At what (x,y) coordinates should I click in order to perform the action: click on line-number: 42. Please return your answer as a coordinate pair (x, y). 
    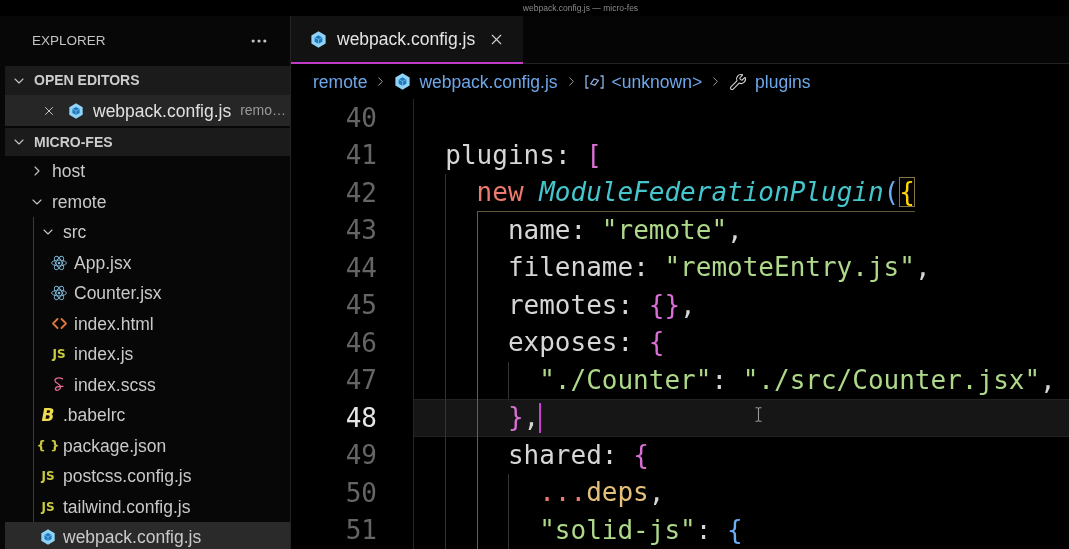
    Looking at the image, I should click on (361, 192).